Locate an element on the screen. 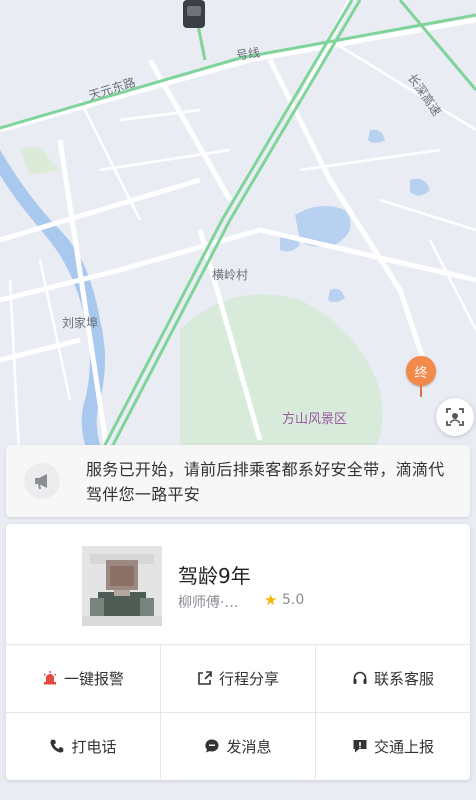 The width and height of the screenshot is (476, 800). destination-pin: 终 is located at coordinates (421, 371).